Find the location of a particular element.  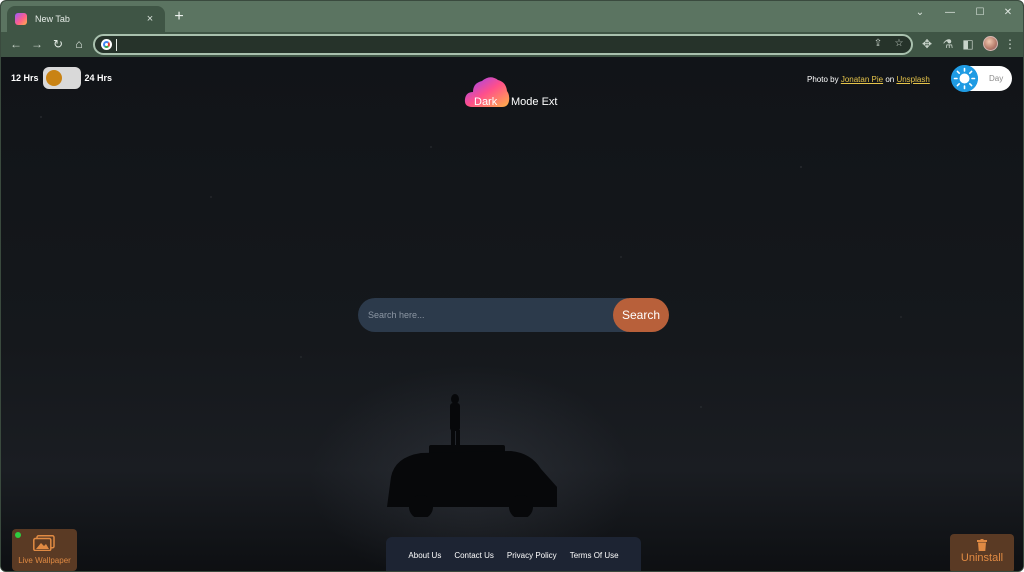

home-button: ⌂ is located at coordinates (79, 44).